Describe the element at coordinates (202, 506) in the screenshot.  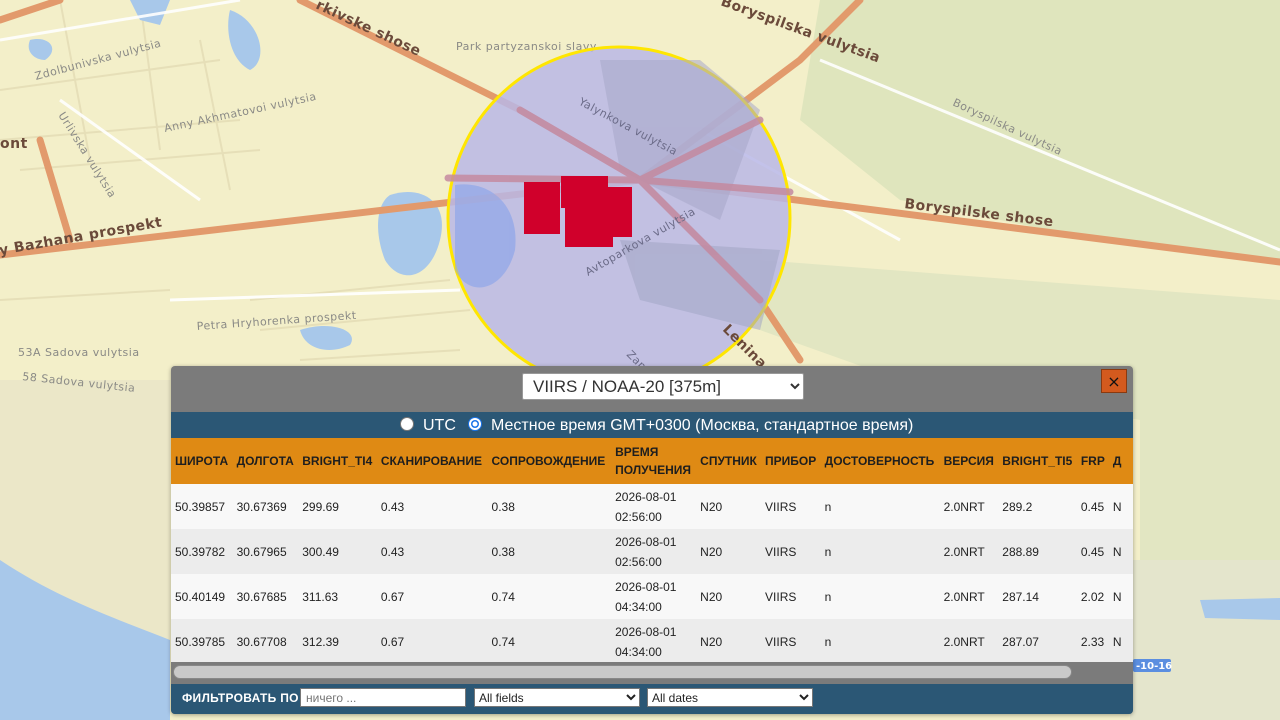
I see `table-cell: 50.39857` at that location.